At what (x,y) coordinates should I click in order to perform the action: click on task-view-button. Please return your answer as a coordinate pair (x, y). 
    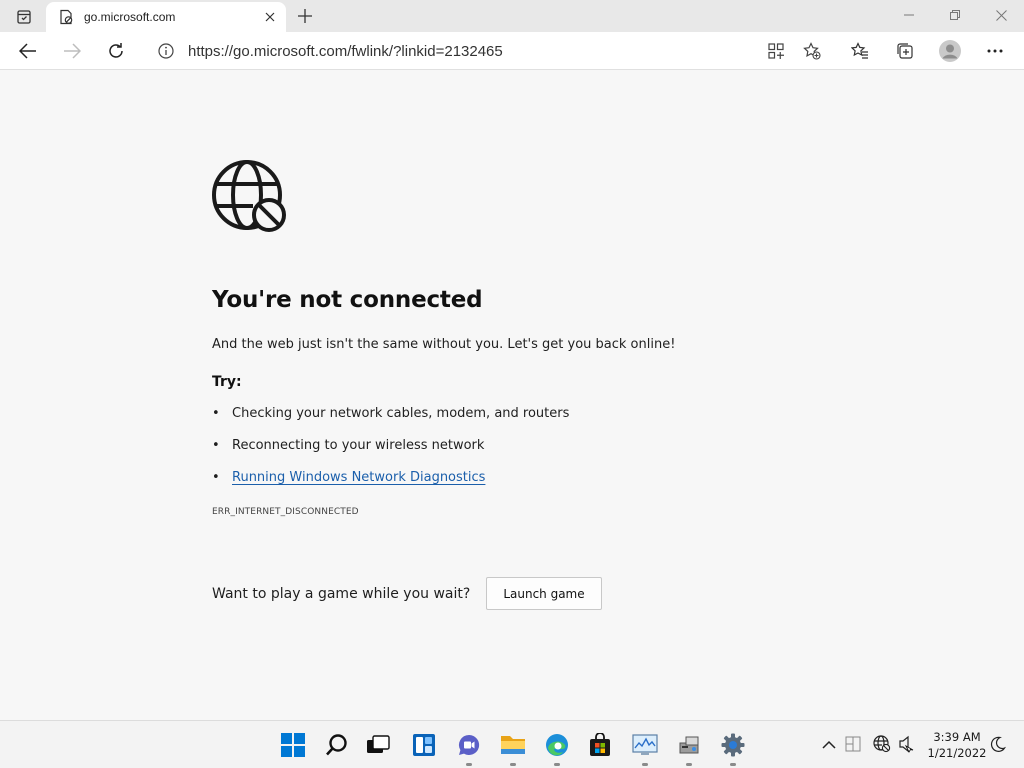
    Looking at the image, I should click on (378, 745).